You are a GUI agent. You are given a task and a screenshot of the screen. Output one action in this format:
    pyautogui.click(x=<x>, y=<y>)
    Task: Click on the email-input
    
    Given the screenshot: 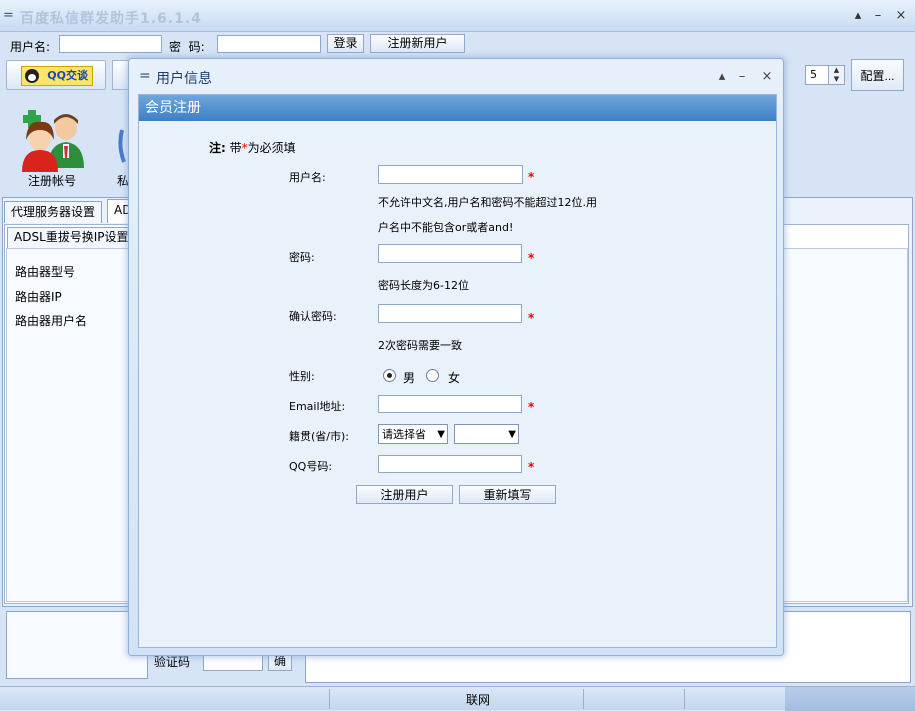 What is the action you would take?
    pyautogui.click(x=450, y=404)
    